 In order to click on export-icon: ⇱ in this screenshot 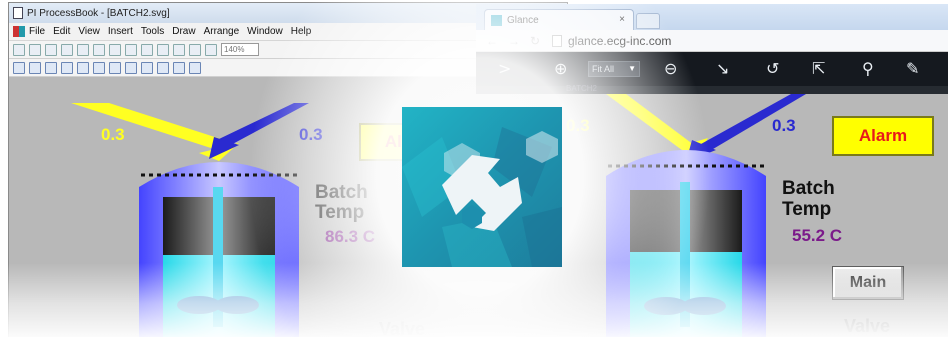, I will do `click(818, 68)`.